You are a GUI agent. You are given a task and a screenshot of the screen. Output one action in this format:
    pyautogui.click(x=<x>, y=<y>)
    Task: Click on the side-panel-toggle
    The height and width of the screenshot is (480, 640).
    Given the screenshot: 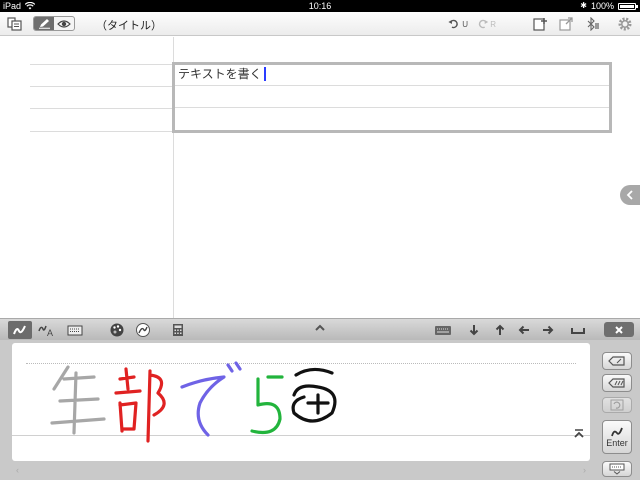 What is the action you would take?
    pyautogui.click(x=630, y=195)
    